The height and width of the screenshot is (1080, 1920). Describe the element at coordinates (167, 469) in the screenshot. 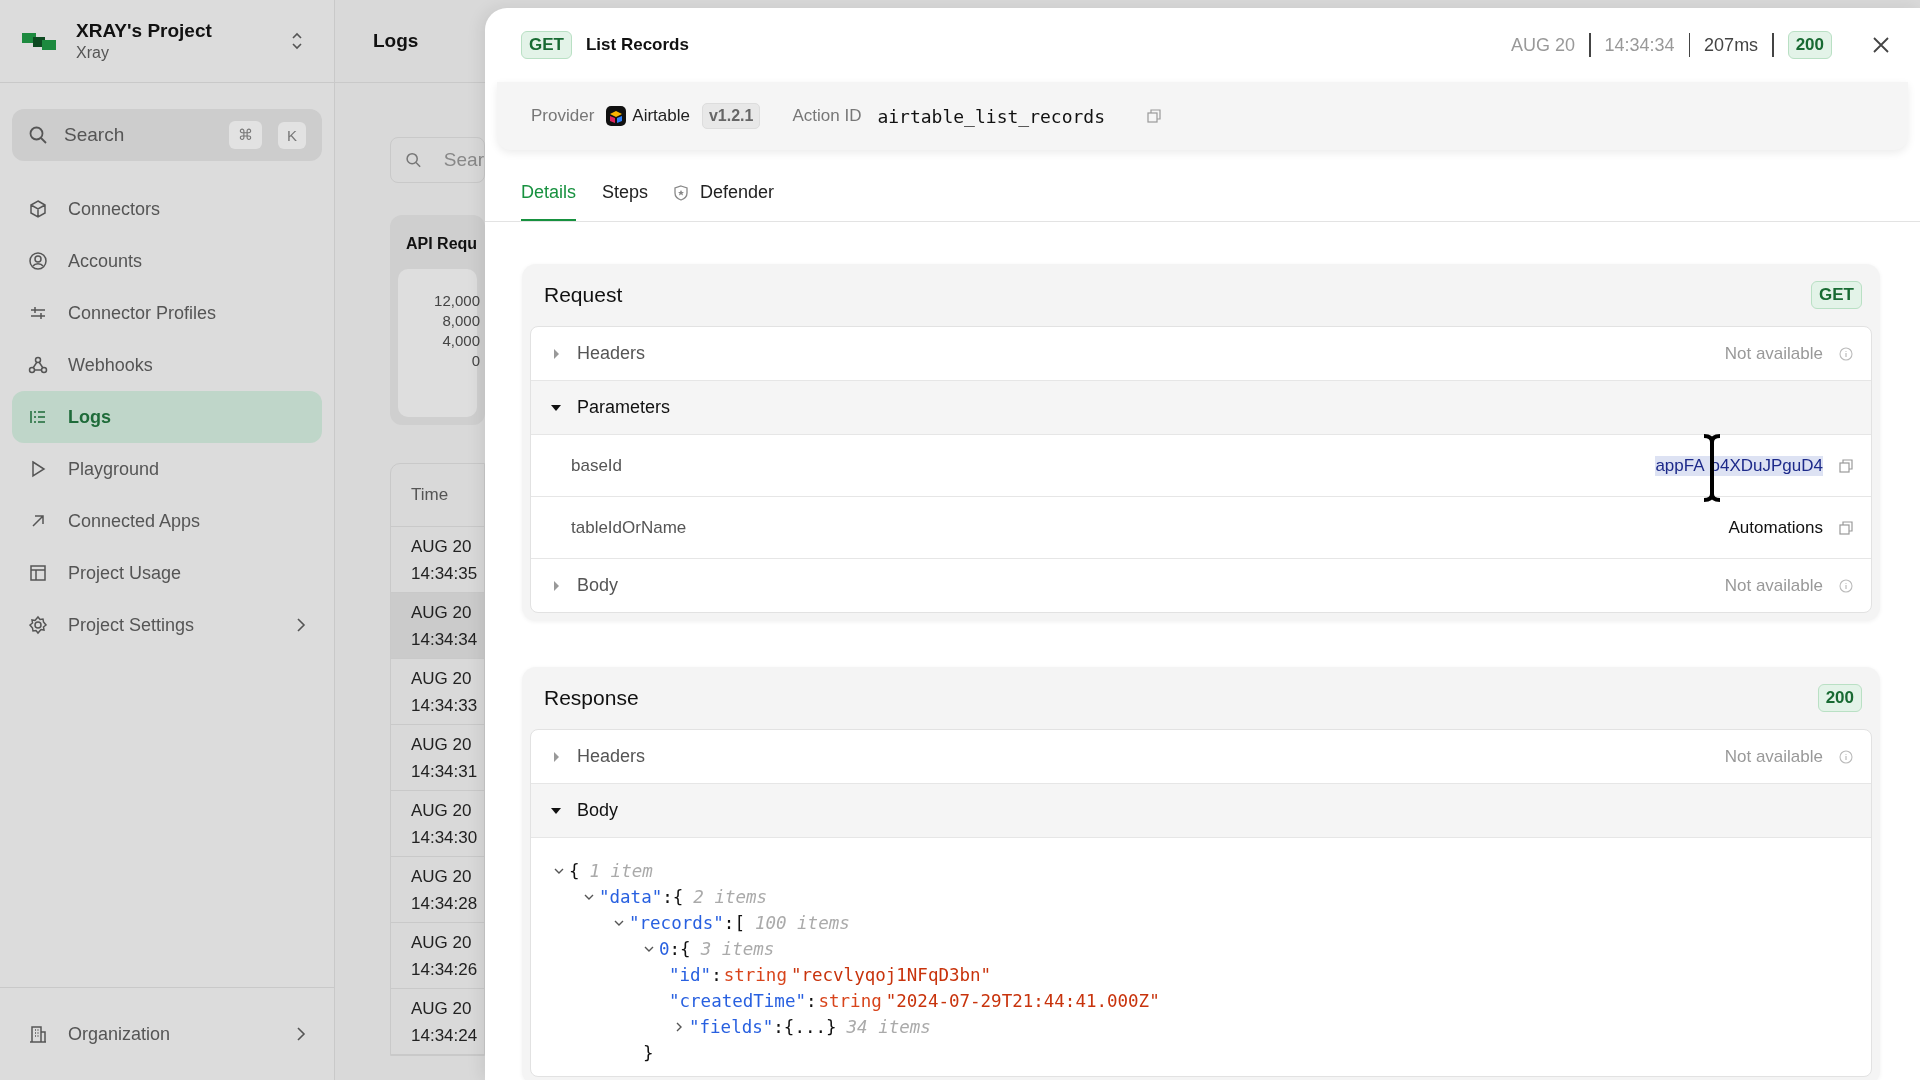

I see `nav-item: Playground` at that location.